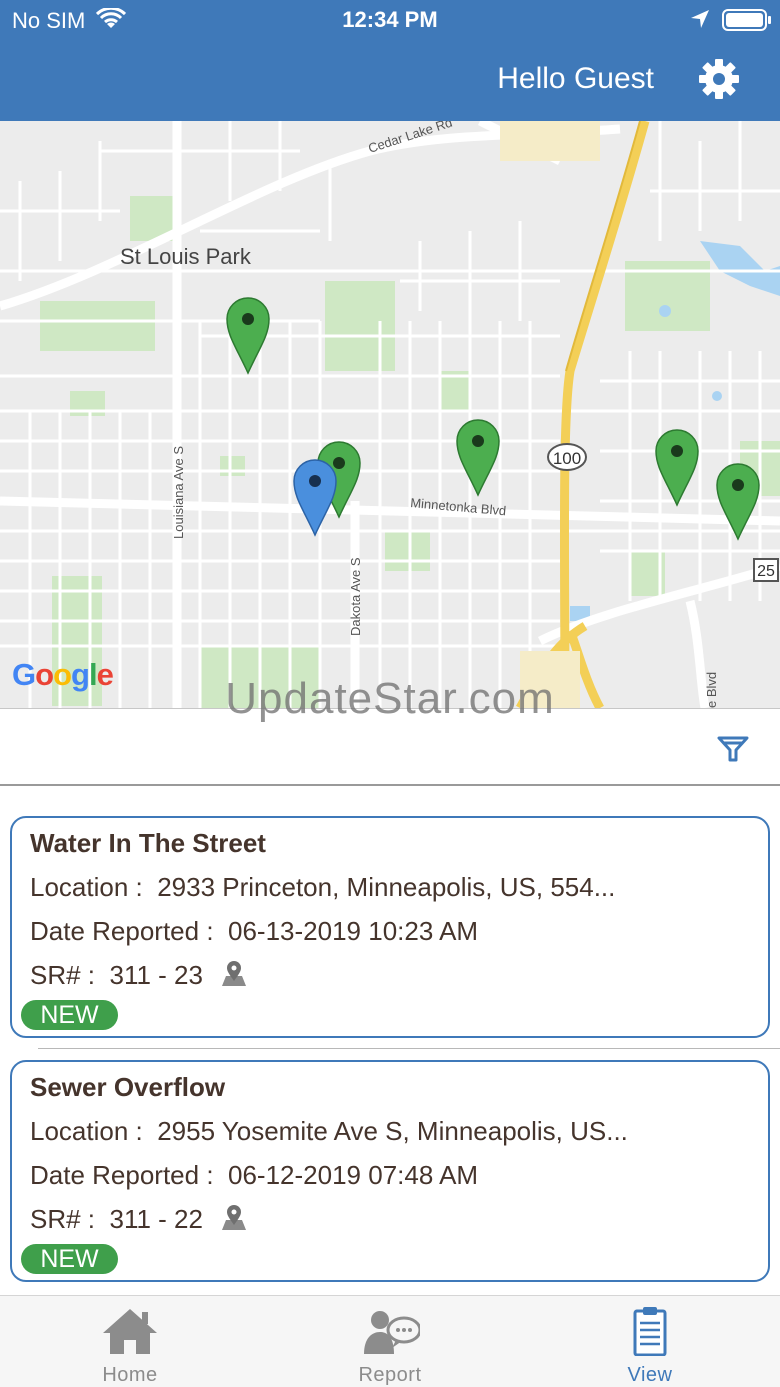  Describe the element at coordinates (650, 1375) in the screenshot. I see `tab-view-label: View` at that location.